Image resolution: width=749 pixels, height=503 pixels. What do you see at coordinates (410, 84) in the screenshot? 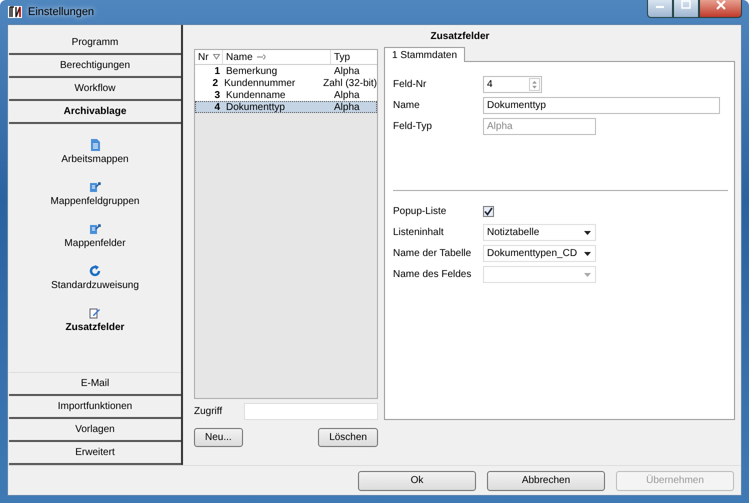
I see `field-label: Feld-Nr` at bounding box center [410, 84].